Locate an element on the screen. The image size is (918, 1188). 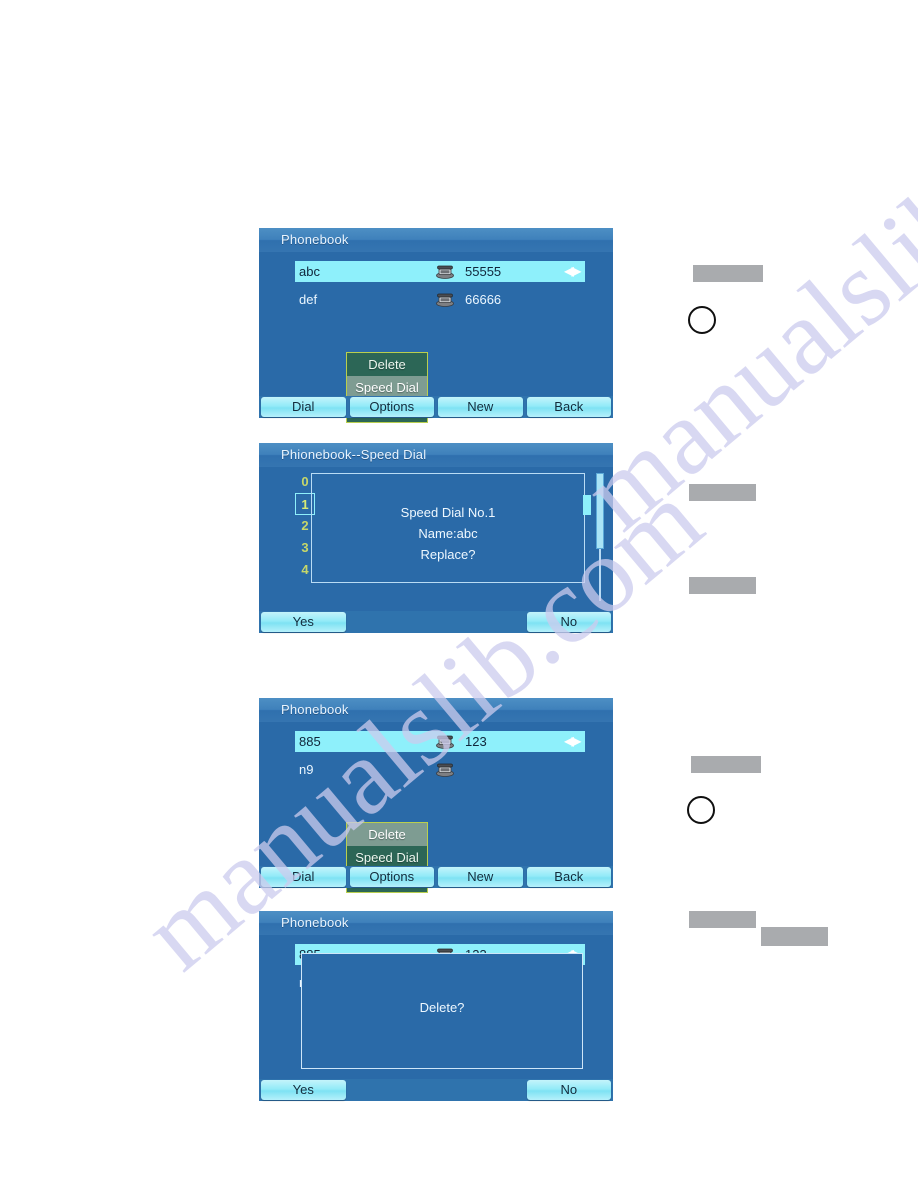
screen-body: 885 123 ◀▶ n9 Delete Speed Dial is located at coordinates (436, 807).